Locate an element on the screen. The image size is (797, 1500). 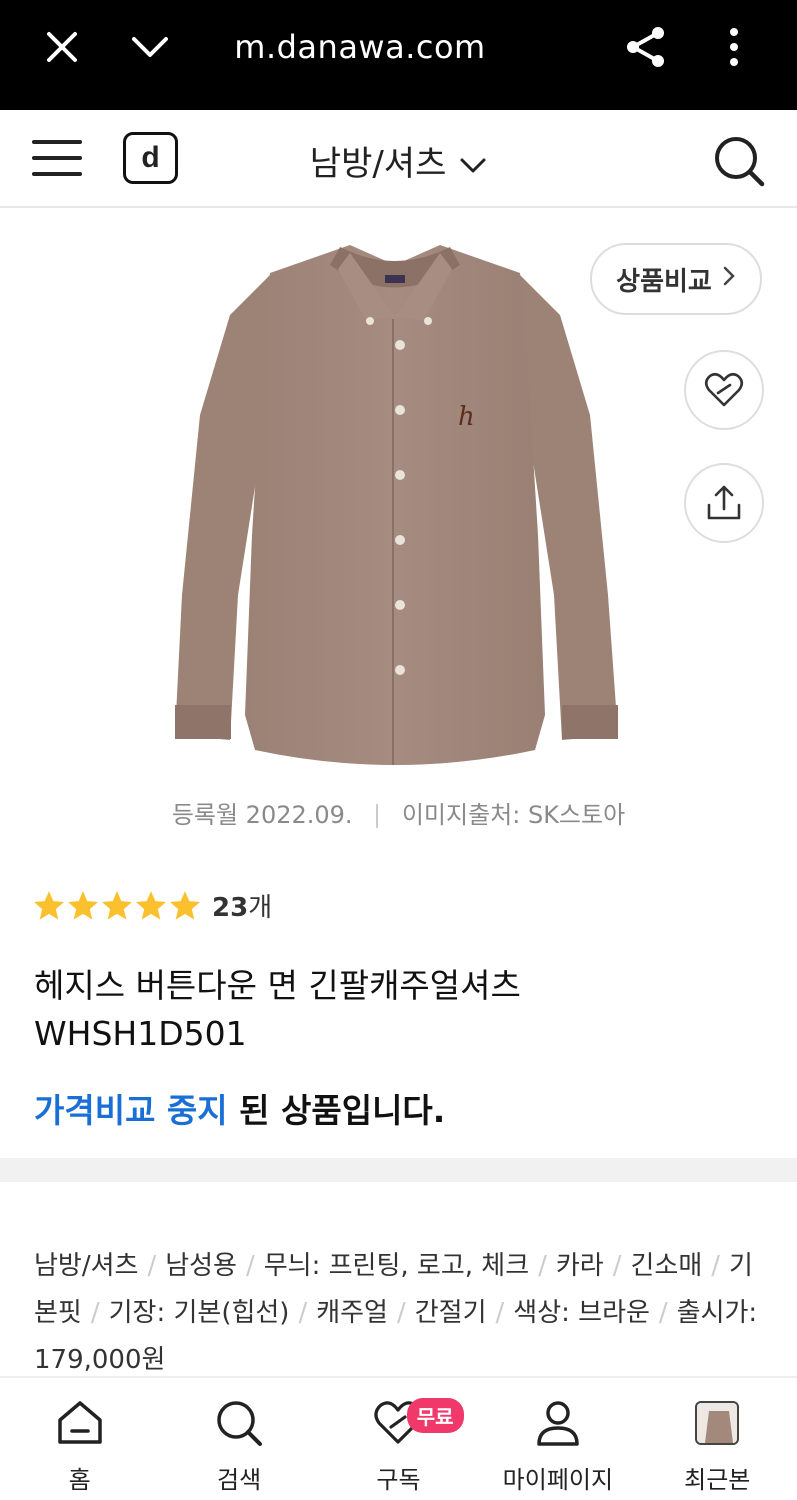
nav-home: 홈 is located at coordinates (79, 1439).